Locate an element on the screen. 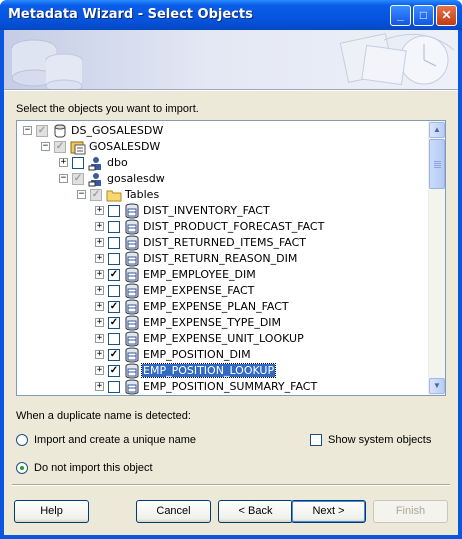 The image size is (462, 539). tree-item-label: DIST_RETURN_REASON_DIM is located at coordinates (220, 258).